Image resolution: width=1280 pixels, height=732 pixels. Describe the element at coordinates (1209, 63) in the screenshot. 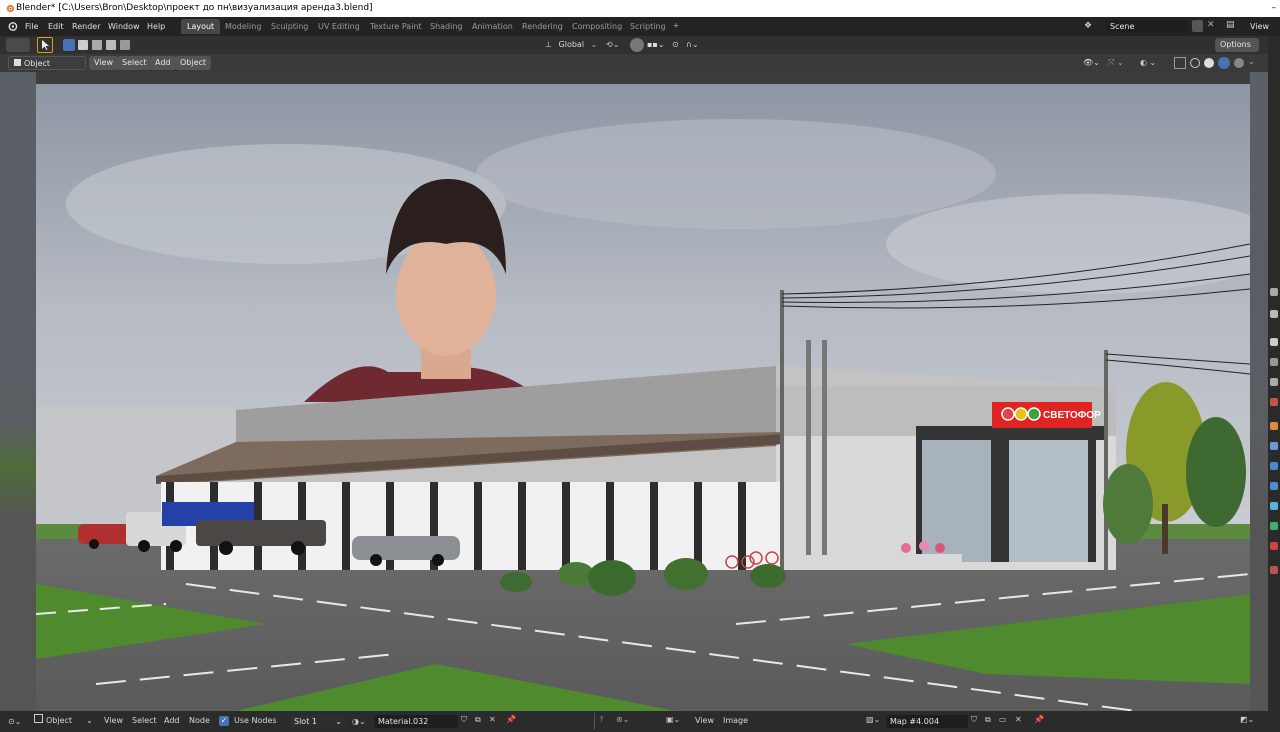

I see `solid-shading-icon` at that location.